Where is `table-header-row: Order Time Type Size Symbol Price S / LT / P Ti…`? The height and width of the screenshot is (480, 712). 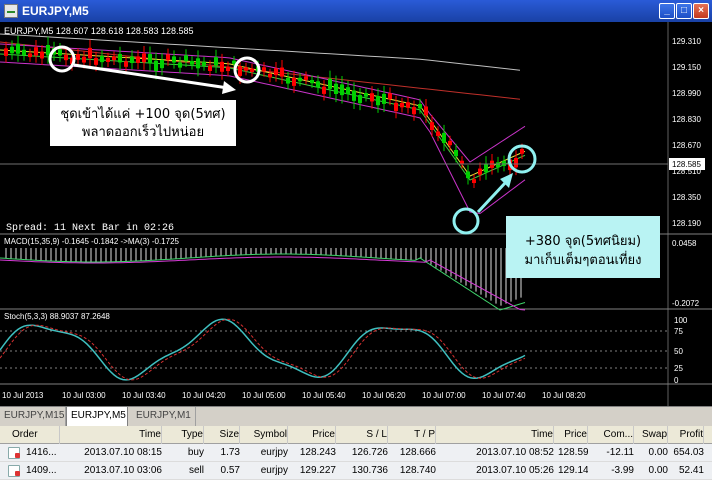
table-header-row: Order Time Type Size Symbol Price S / LT / P Ti… is located at coordinates (356, 435).